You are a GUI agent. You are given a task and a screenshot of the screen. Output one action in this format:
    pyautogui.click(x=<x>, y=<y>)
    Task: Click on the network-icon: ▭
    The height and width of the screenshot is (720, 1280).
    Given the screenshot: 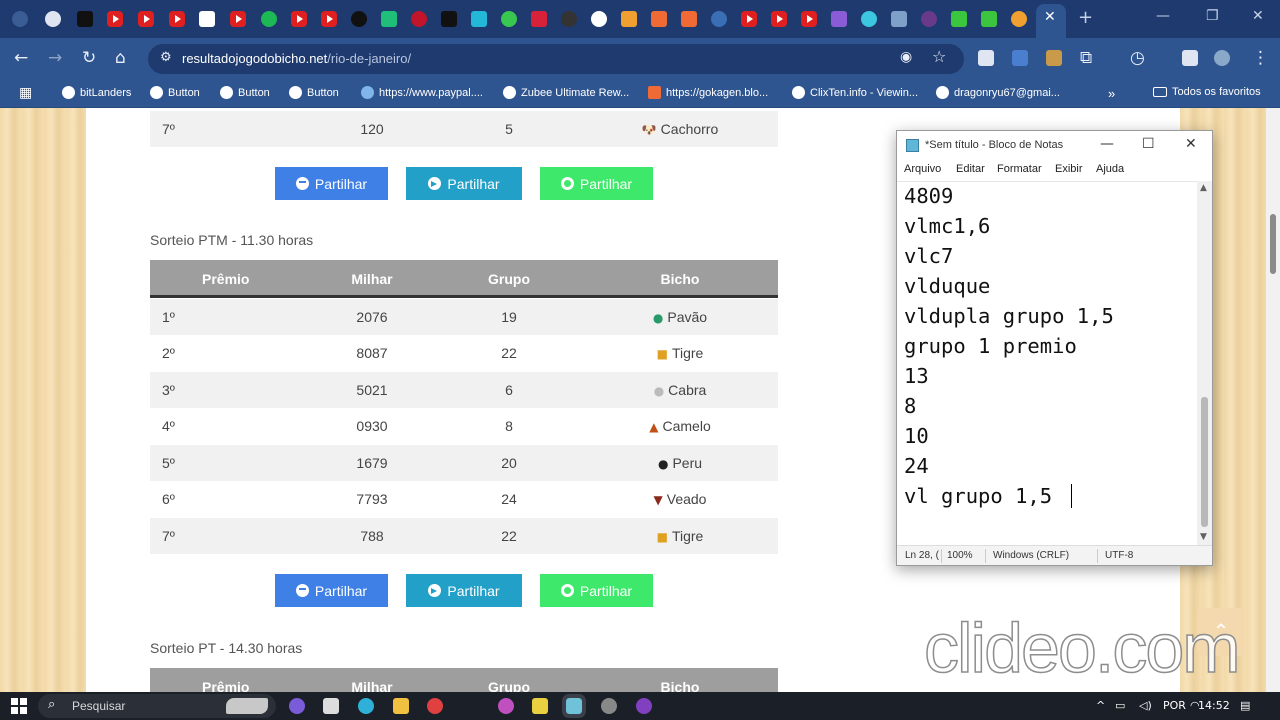 What is the action you would take?
    pyautogui.click(x=1120, y=705)
    